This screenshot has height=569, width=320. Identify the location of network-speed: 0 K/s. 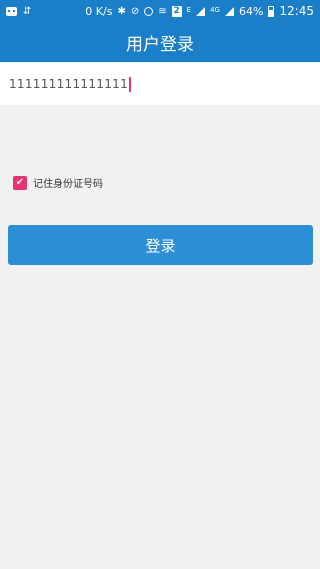
(99, 11).